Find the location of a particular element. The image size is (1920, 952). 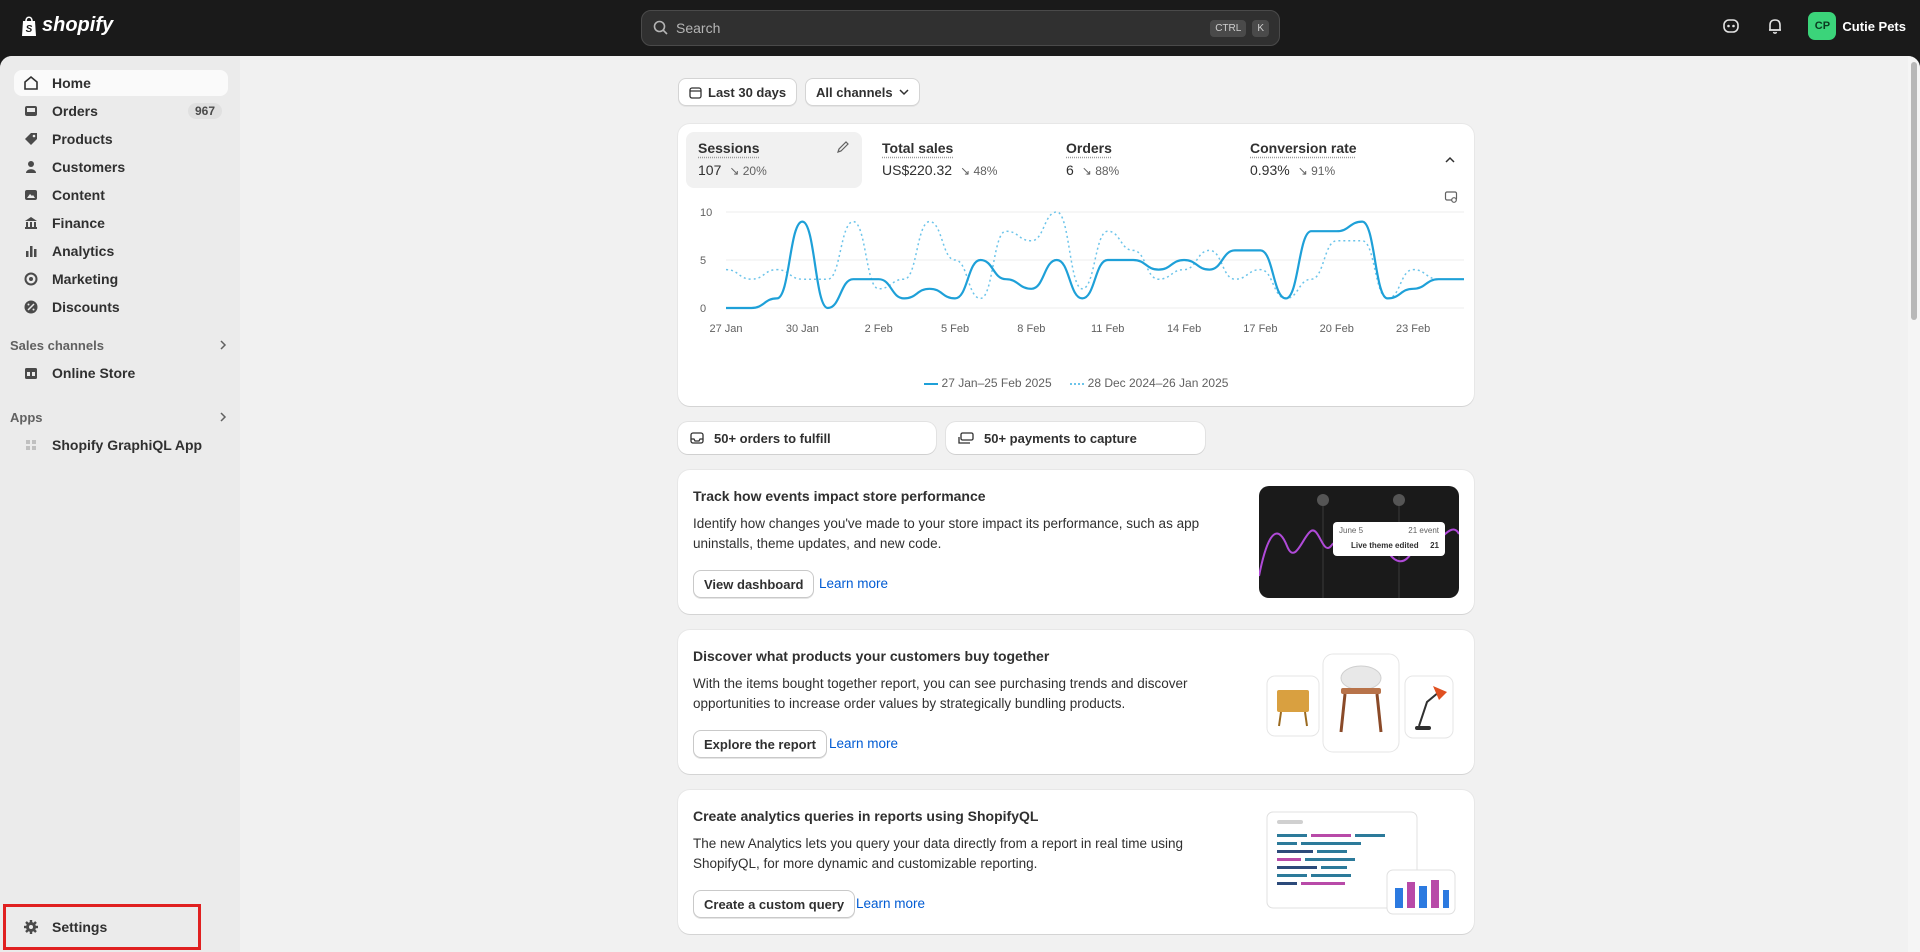

metric-label: Total sales is located at coordinates (918, 148).